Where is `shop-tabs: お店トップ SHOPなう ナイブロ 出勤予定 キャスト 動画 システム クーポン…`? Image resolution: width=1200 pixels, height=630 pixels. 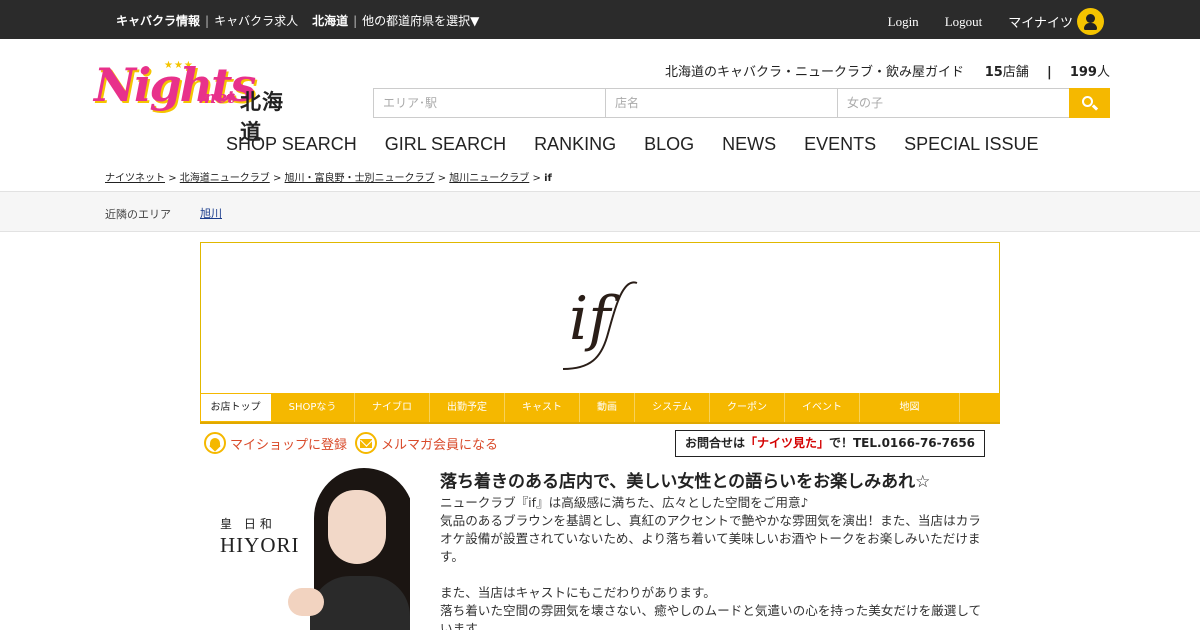 shop-tabs: お店トップ SHOPなう ナイブロ 出勤予定 キャスト 動画 システム クーポン… is located at coordinates (600, 408).